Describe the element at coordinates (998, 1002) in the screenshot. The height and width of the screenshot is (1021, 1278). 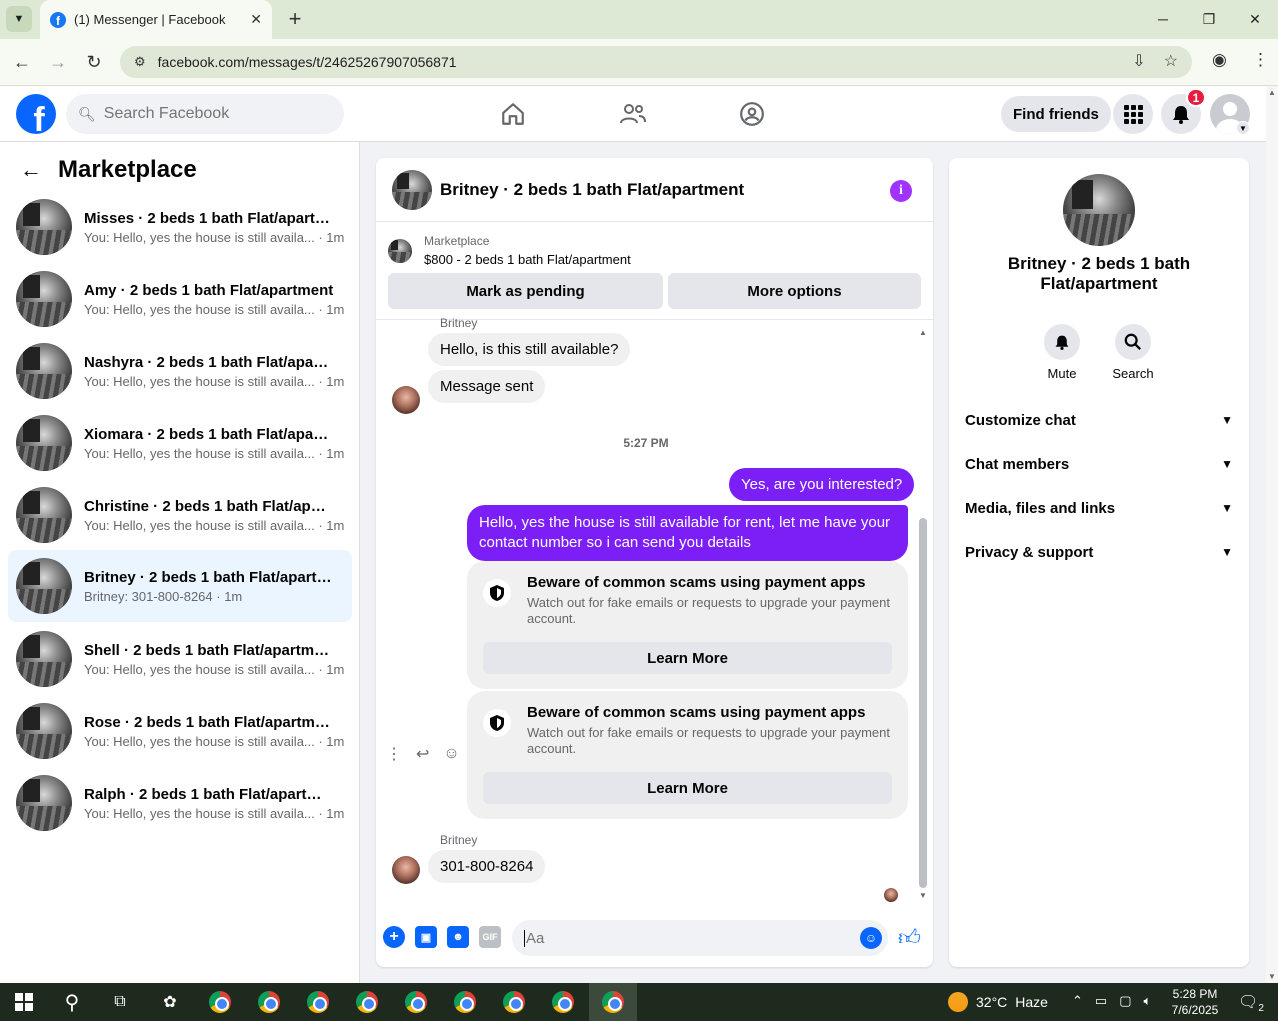
I see `weather-widget: 32°C Haze` at that location.